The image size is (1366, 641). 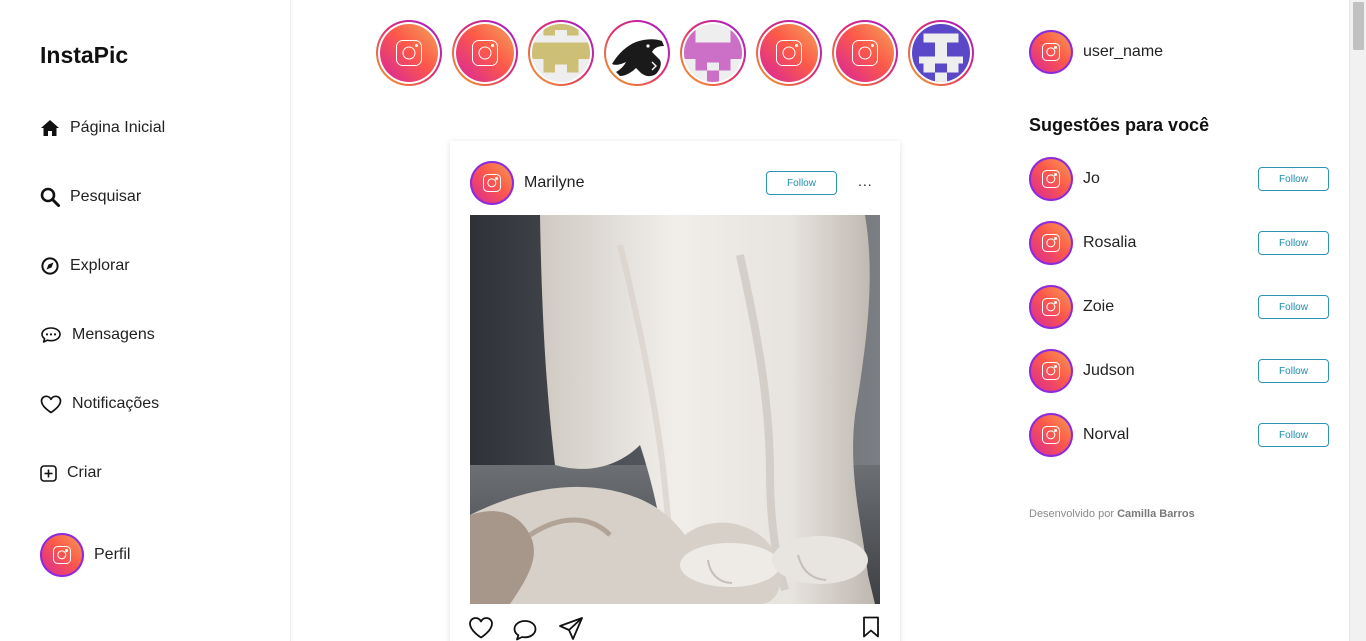 I want to click on suggestion-name: Judson, so click(x=1109, y=371).